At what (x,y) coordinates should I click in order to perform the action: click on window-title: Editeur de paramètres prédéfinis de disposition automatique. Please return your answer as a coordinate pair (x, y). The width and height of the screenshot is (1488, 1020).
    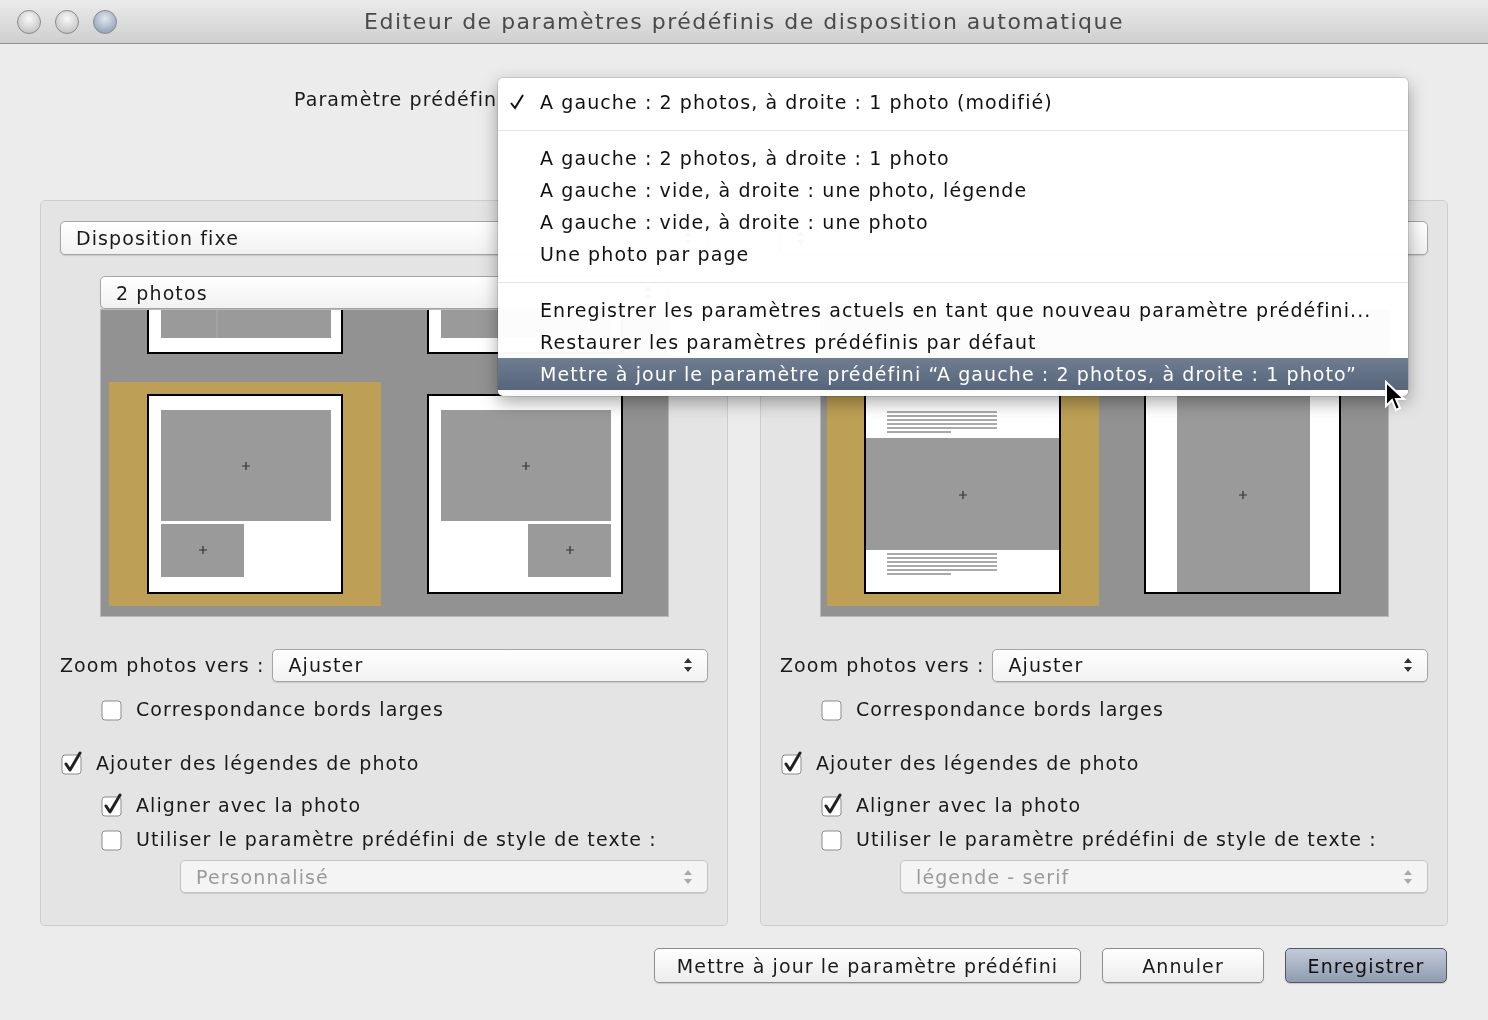
    Looking at the image, I should click on (744, 21).